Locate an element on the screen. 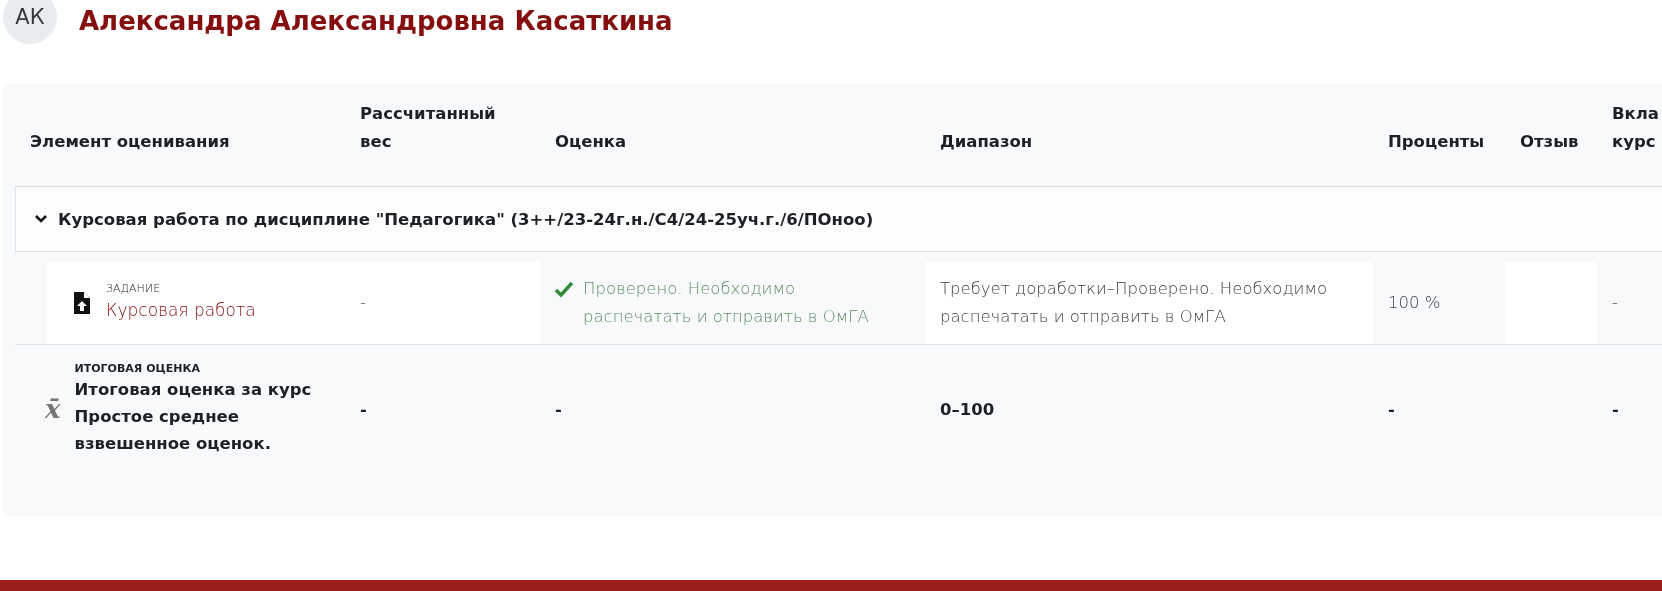 Image resolution: width=1662 pixels, height=591 pixels. column-header: Элемент оценивания is located at coordinates (130, 142).